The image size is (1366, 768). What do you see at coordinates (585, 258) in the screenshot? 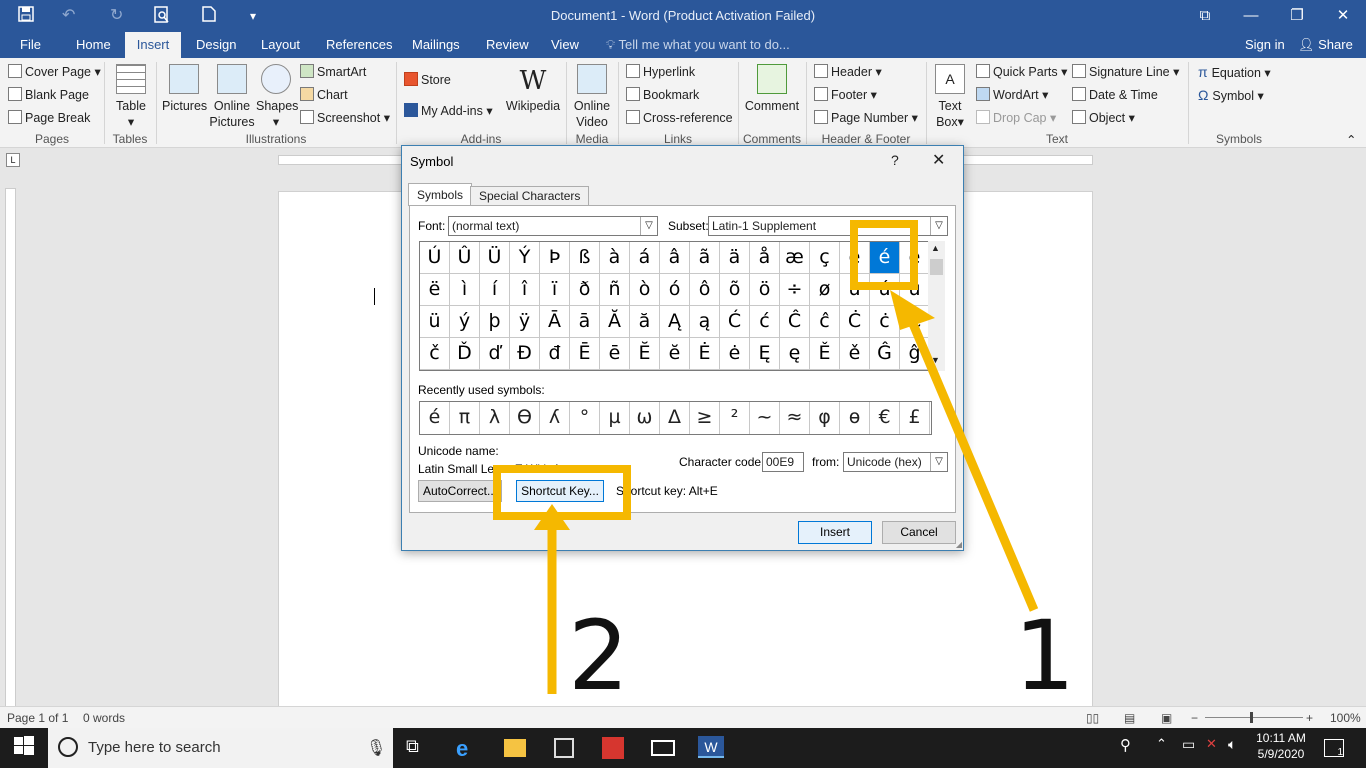
I see `symbol-cell: ß` at bounding box center [585, 258].